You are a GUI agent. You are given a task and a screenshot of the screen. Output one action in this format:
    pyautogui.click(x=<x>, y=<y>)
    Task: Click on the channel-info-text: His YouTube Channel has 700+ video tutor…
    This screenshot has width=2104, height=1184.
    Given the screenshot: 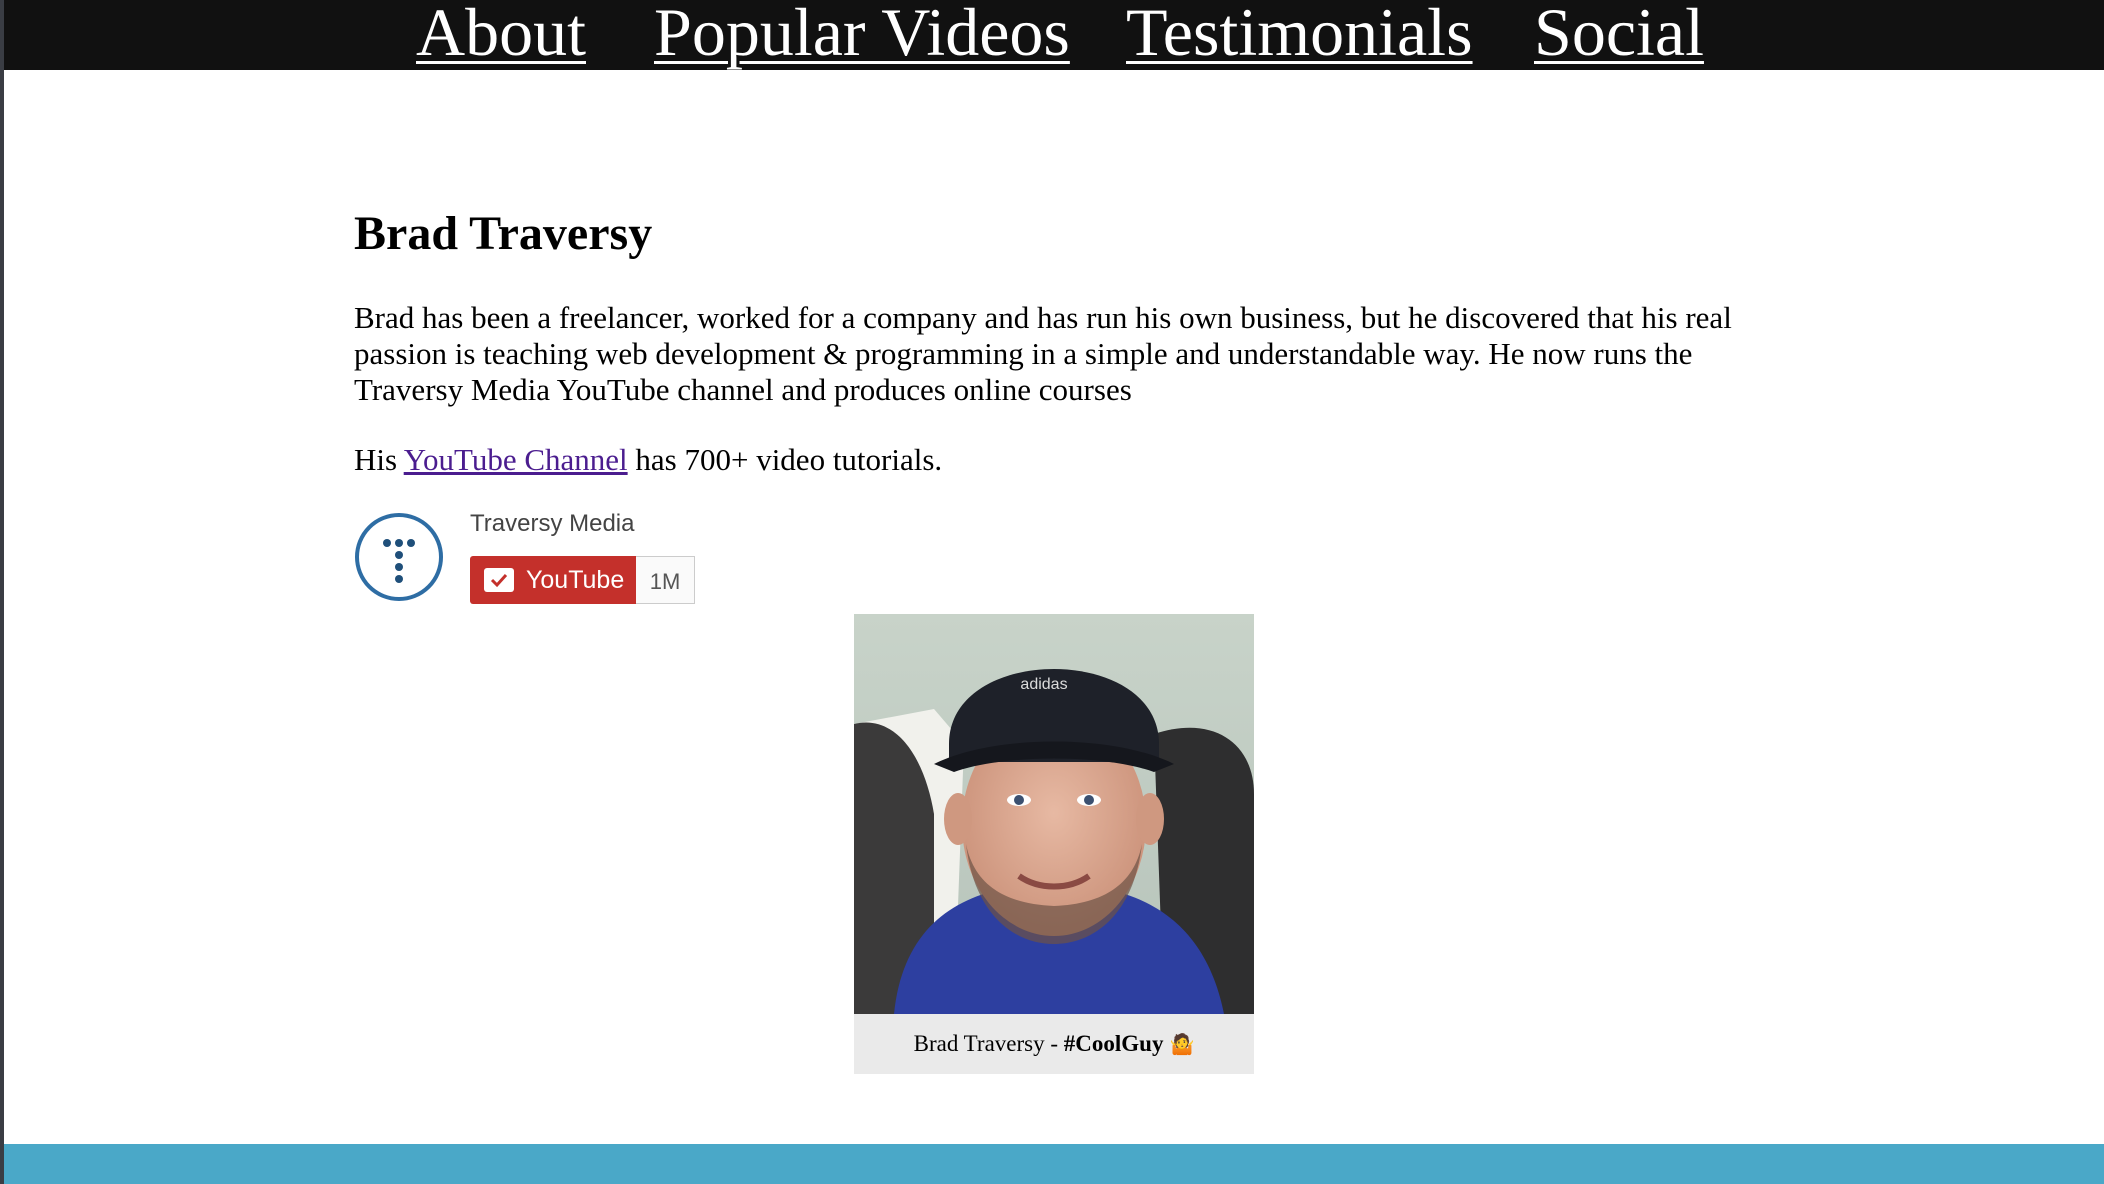 What is the action you would take?
    pyautogui.click(x=648, y=460)
    